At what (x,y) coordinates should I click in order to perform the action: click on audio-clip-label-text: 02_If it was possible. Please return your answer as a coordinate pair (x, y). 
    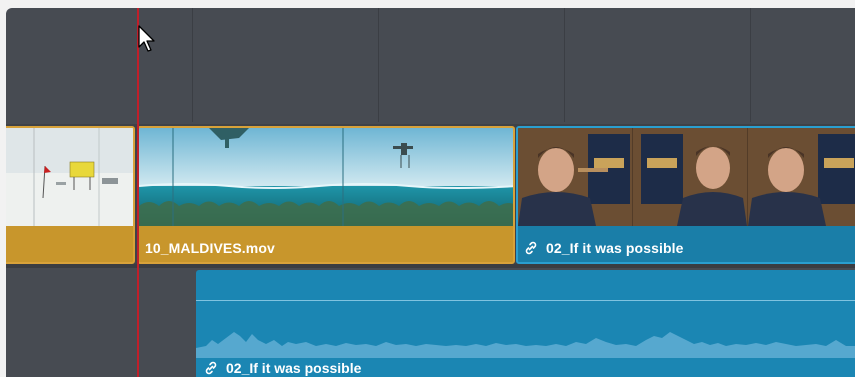
    Looking at the image, I should click on (294, 368).